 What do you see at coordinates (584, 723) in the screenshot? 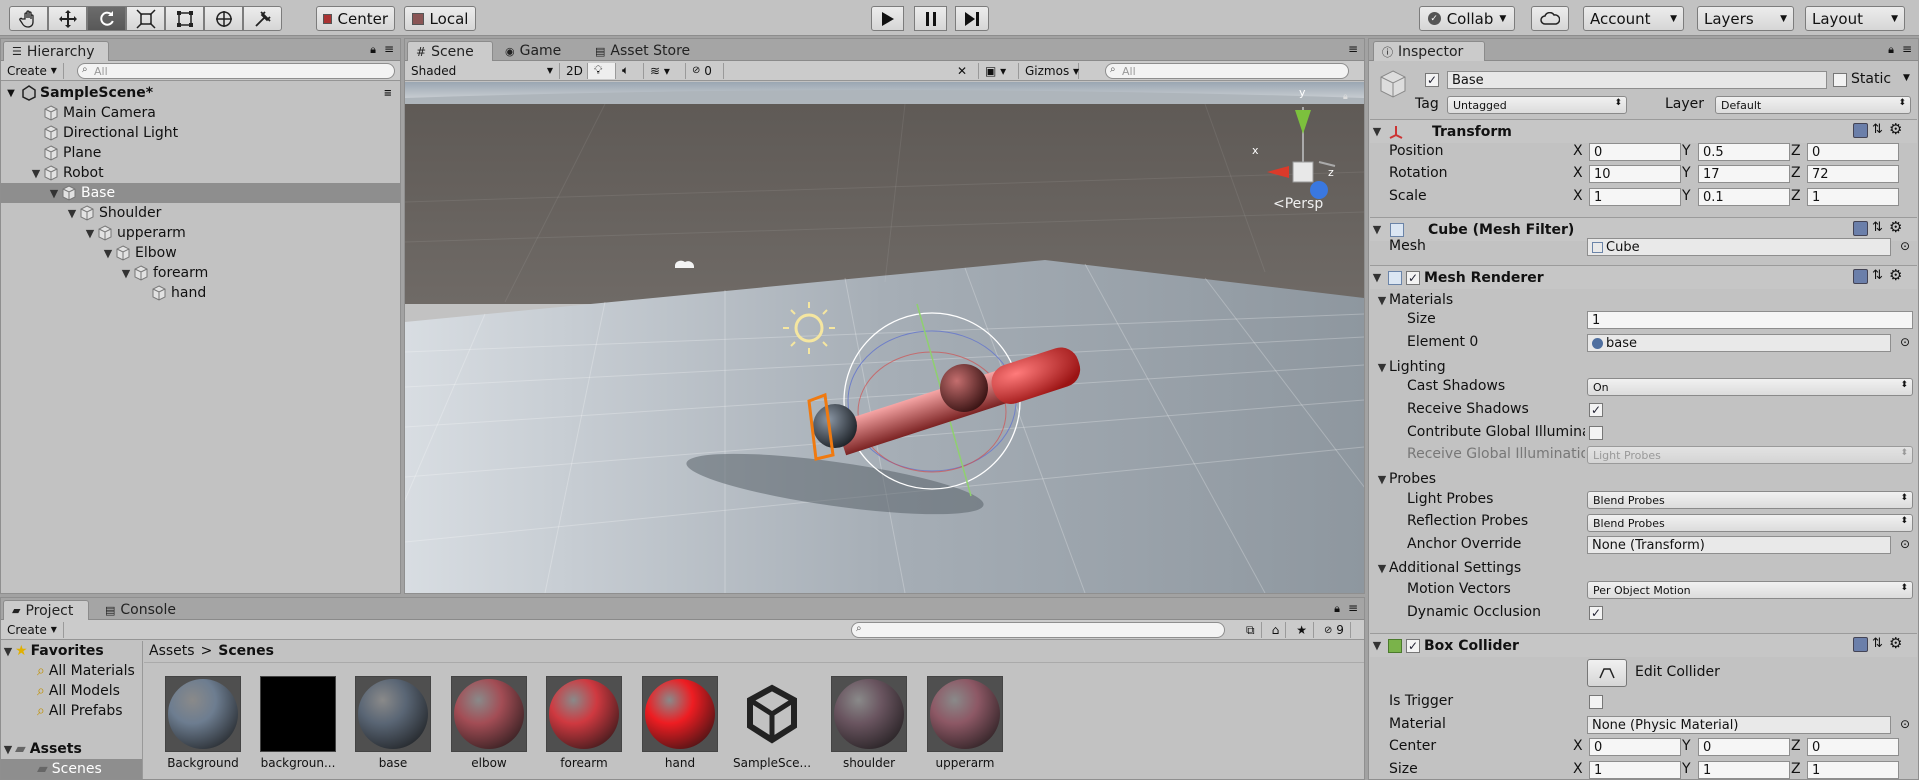
I see `asset-item: forearm` at bounding box center [584, 723].